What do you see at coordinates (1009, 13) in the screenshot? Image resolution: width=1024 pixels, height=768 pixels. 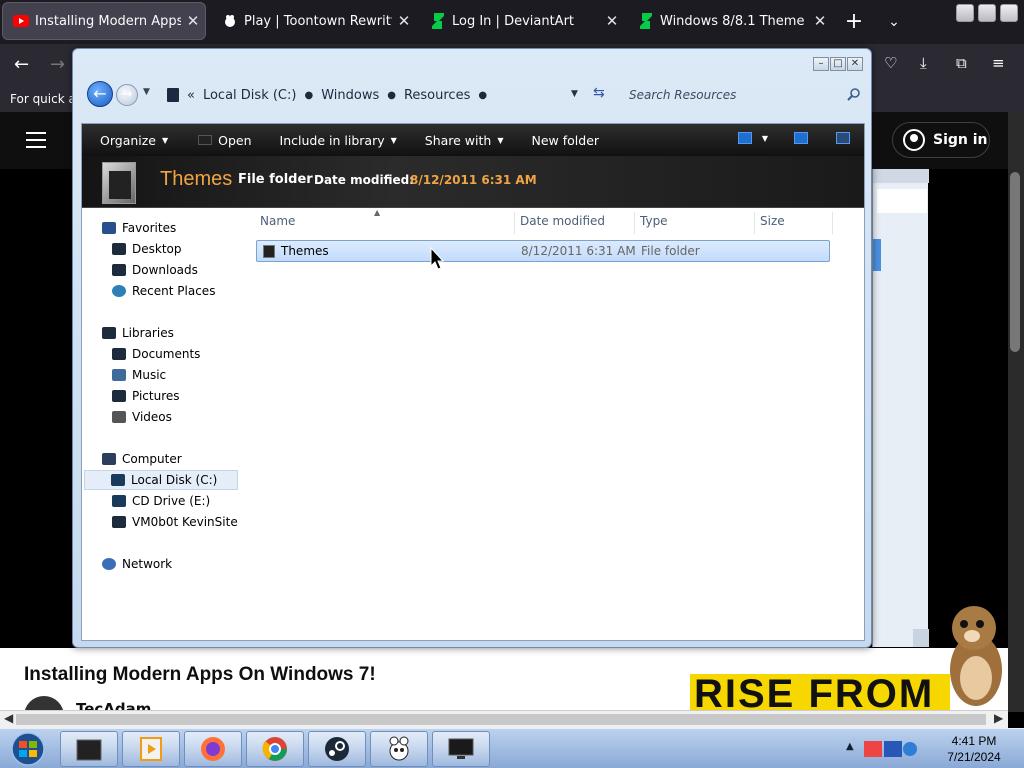 I see `close-window-button` at bounding box center [1009, 13].